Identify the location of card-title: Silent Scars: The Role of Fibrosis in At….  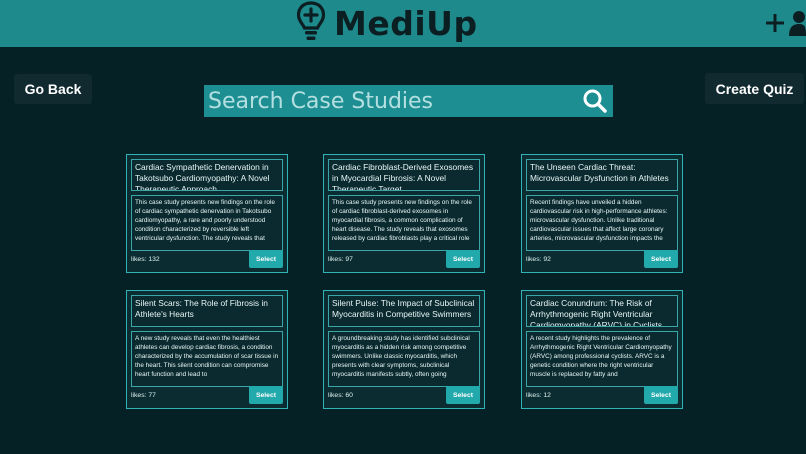
(207, 311).